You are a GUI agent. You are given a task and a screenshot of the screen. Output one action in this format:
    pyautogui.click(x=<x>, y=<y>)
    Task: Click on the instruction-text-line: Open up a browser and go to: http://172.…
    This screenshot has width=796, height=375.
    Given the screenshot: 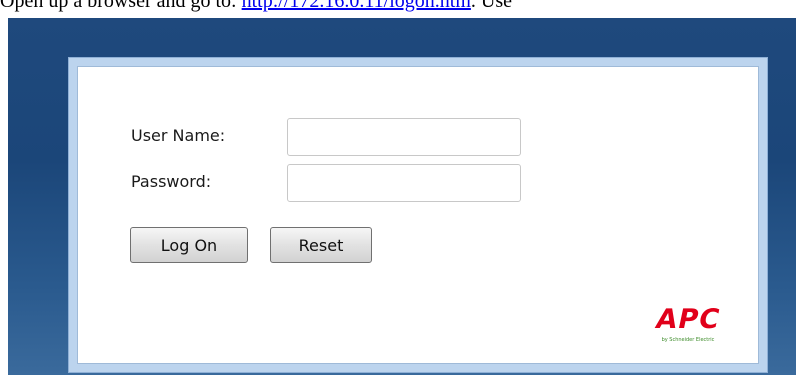 What is the action you would take?
    pyautogui.click(x=398, y=9)
    